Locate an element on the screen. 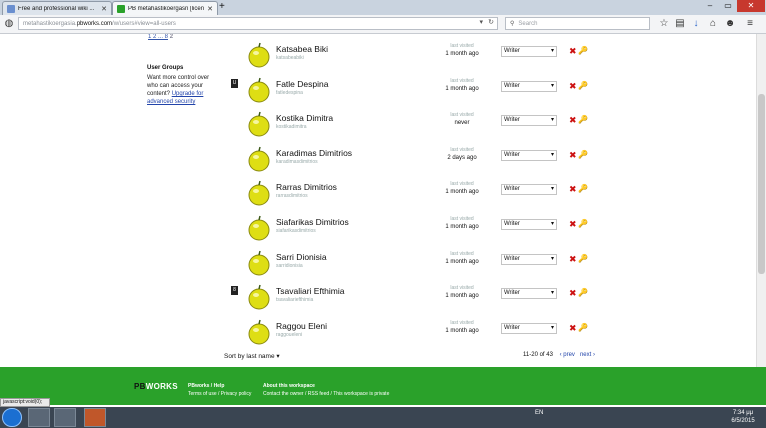  search-icon: ⚲ is located at coordinates (512, 24).